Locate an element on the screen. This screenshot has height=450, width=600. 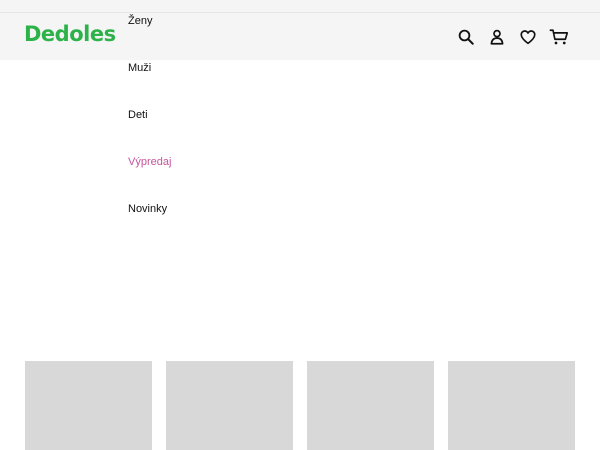
wishlist-button is located at coordinates (528, 37).